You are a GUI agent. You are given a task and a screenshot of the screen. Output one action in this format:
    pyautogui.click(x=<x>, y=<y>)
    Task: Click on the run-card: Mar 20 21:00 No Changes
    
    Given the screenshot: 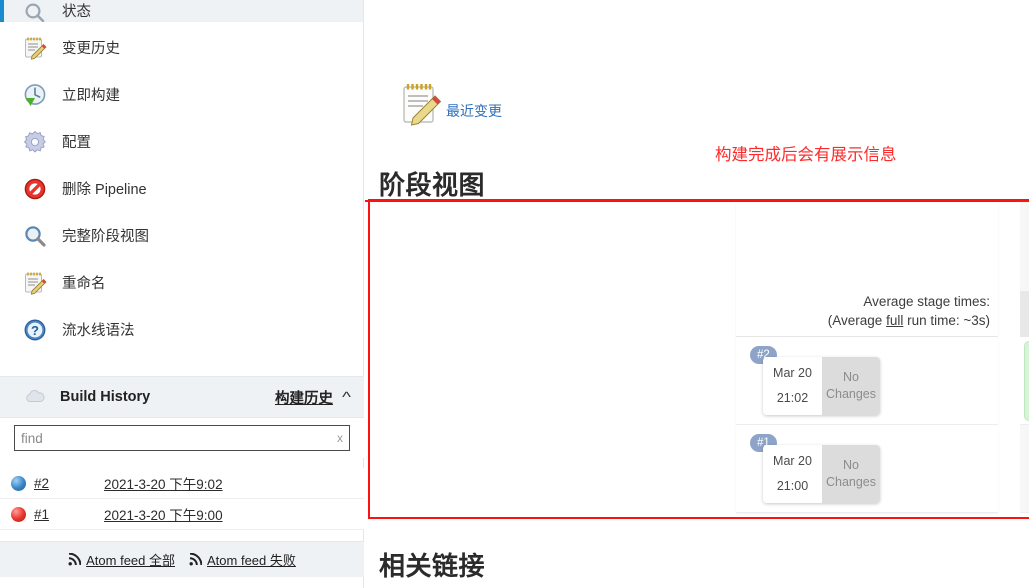 What is the action you would take?
    pyautogui.click(x=821, y=474)
    